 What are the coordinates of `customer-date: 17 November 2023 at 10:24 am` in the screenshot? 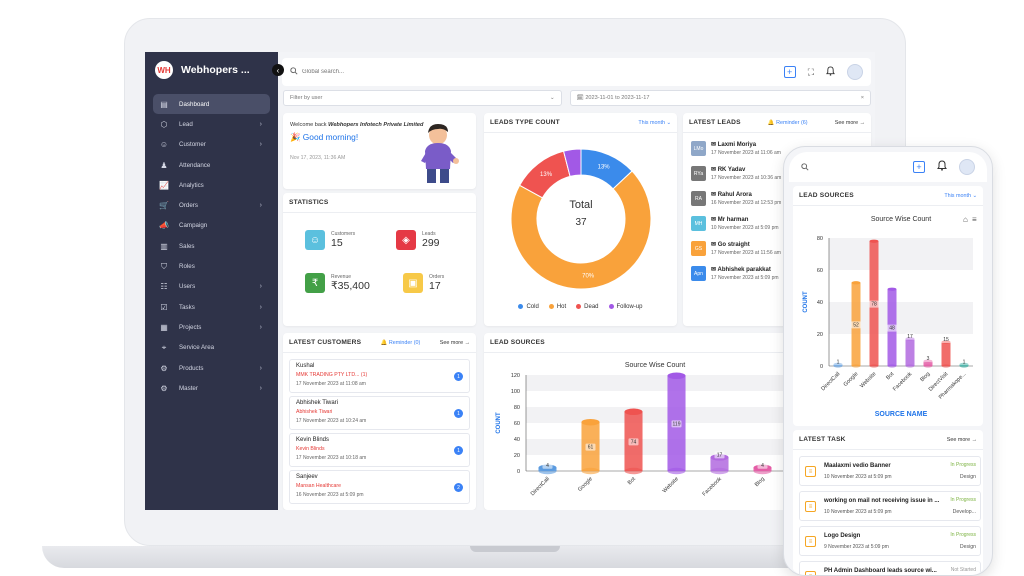 It's located at (331, 421).